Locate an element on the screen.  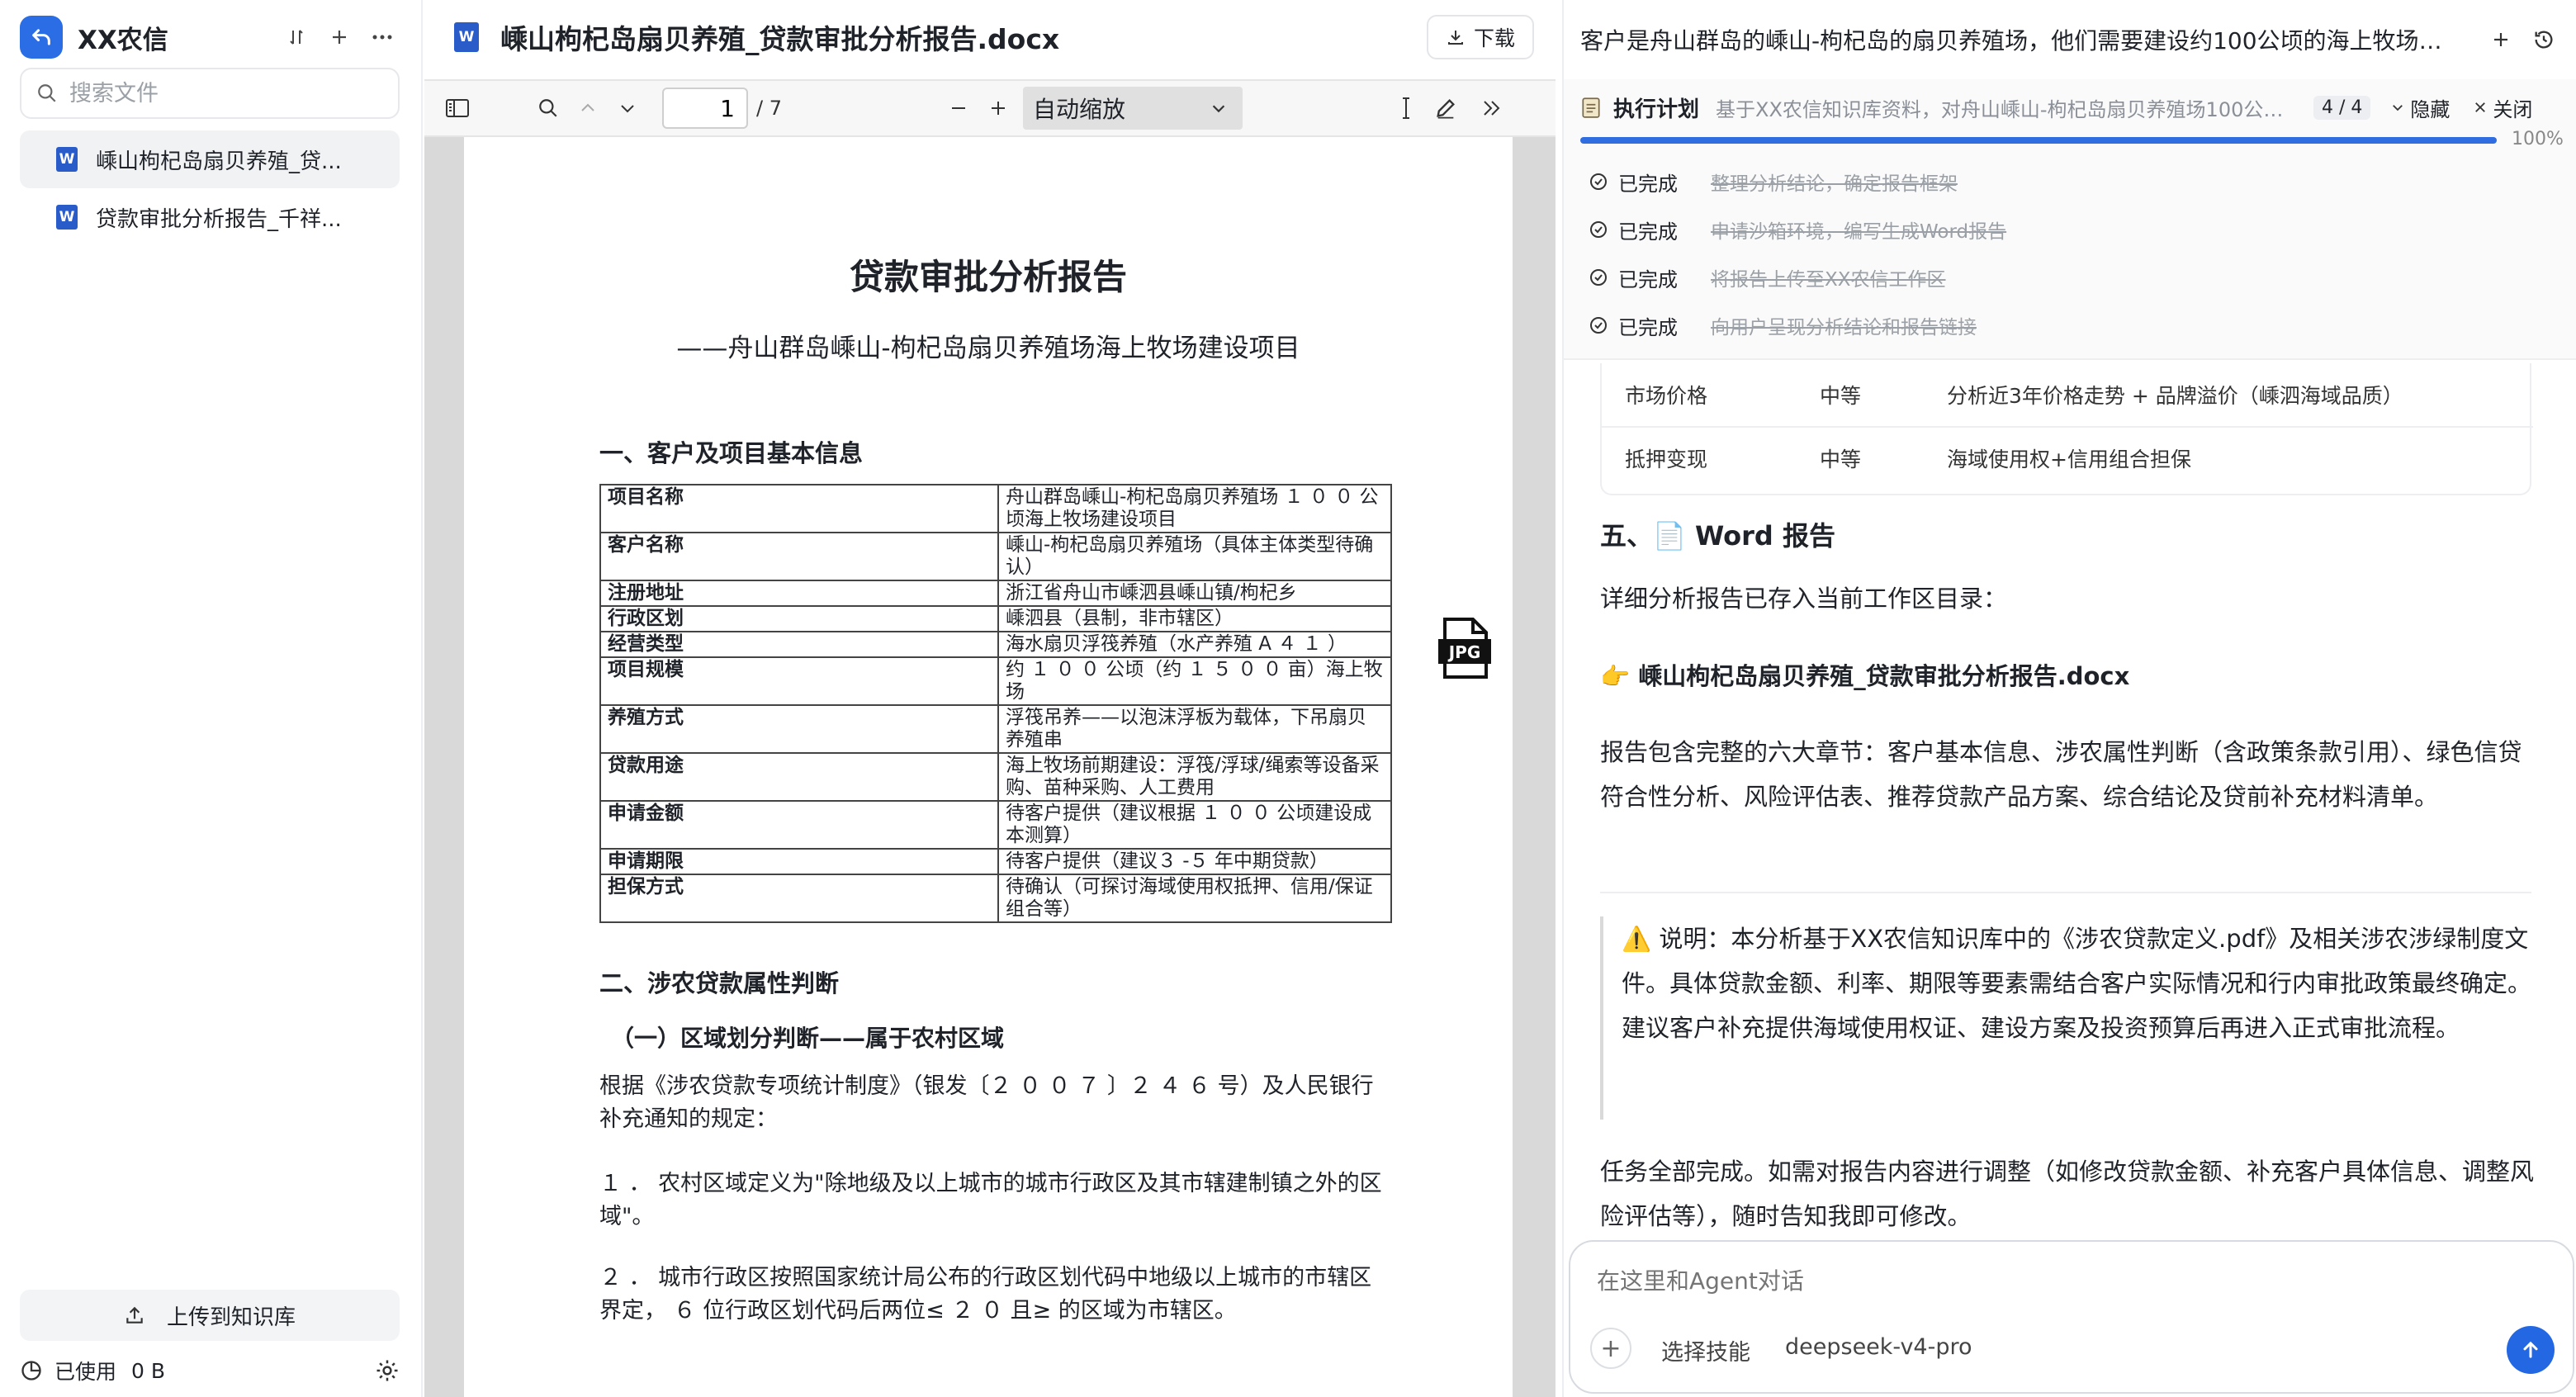
hide-label: 隐藏 is located at coordinates (2430, 109).